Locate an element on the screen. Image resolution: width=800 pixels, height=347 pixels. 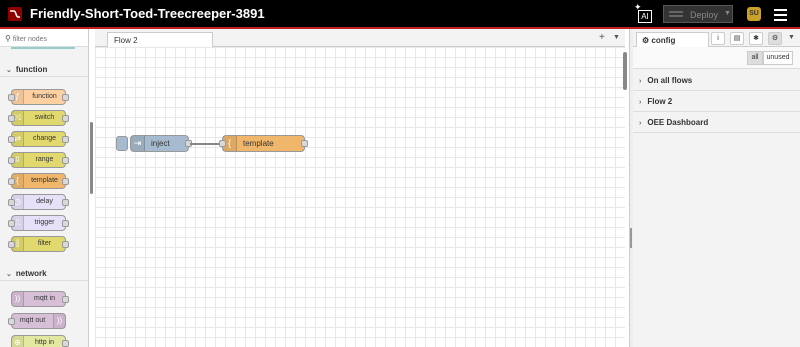
flow-wire is located at coordinates (205, 144).